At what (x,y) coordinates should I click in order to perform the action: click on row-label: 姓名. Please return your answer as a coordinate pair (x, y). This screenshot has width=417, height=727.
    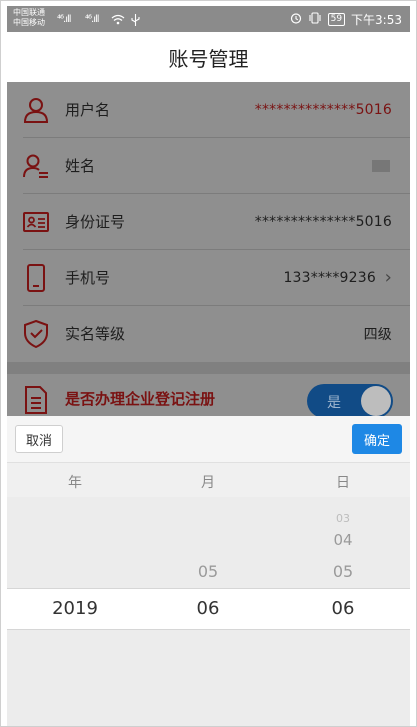
    Looking at the image, I should click on (80, 166).